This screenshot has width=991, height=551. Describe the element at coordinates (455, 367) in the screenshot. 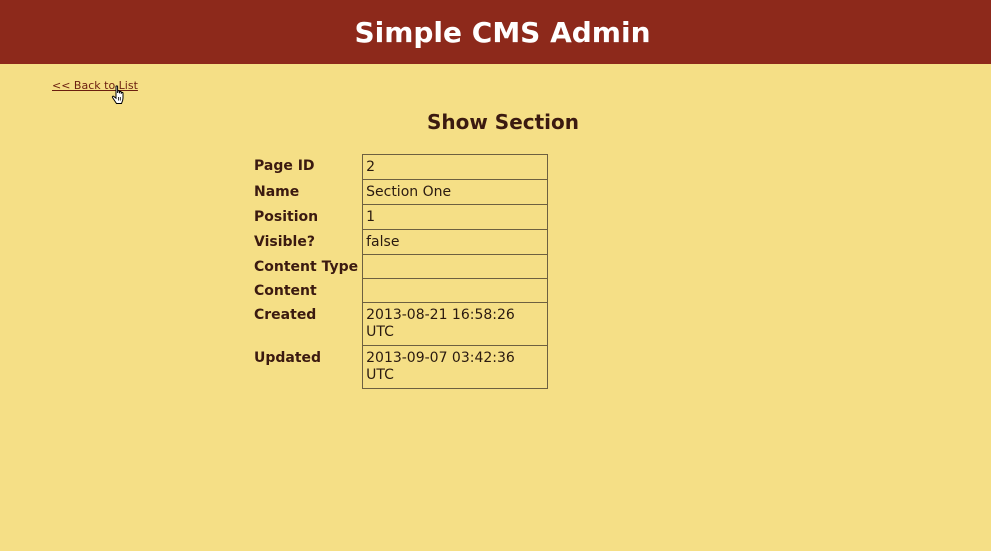

I see `detail-value: 2013-09-07 03:42:36 UTC` at that location.